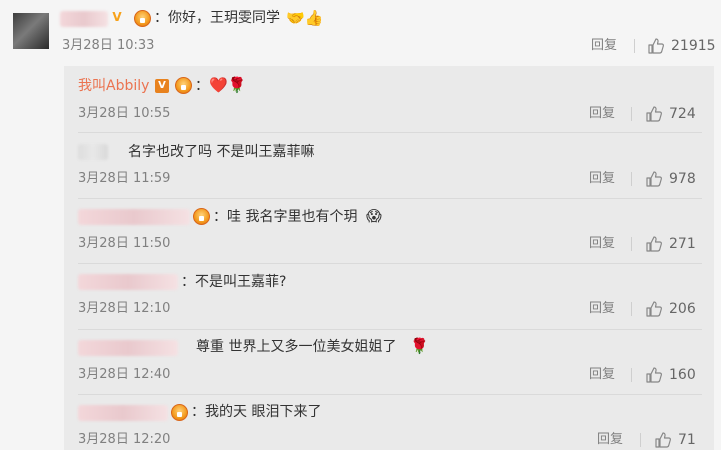  What do you see at coordinates (682, 375) in the screenshot?
I see `like-count: 160` at bounding box center [682, 375].